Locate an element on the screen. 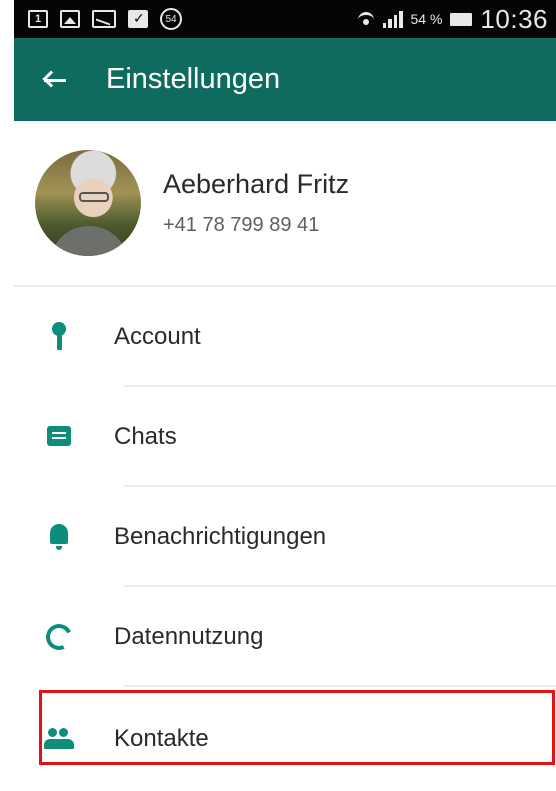  gallery-notification-icon is located at coordinates (70, 19).